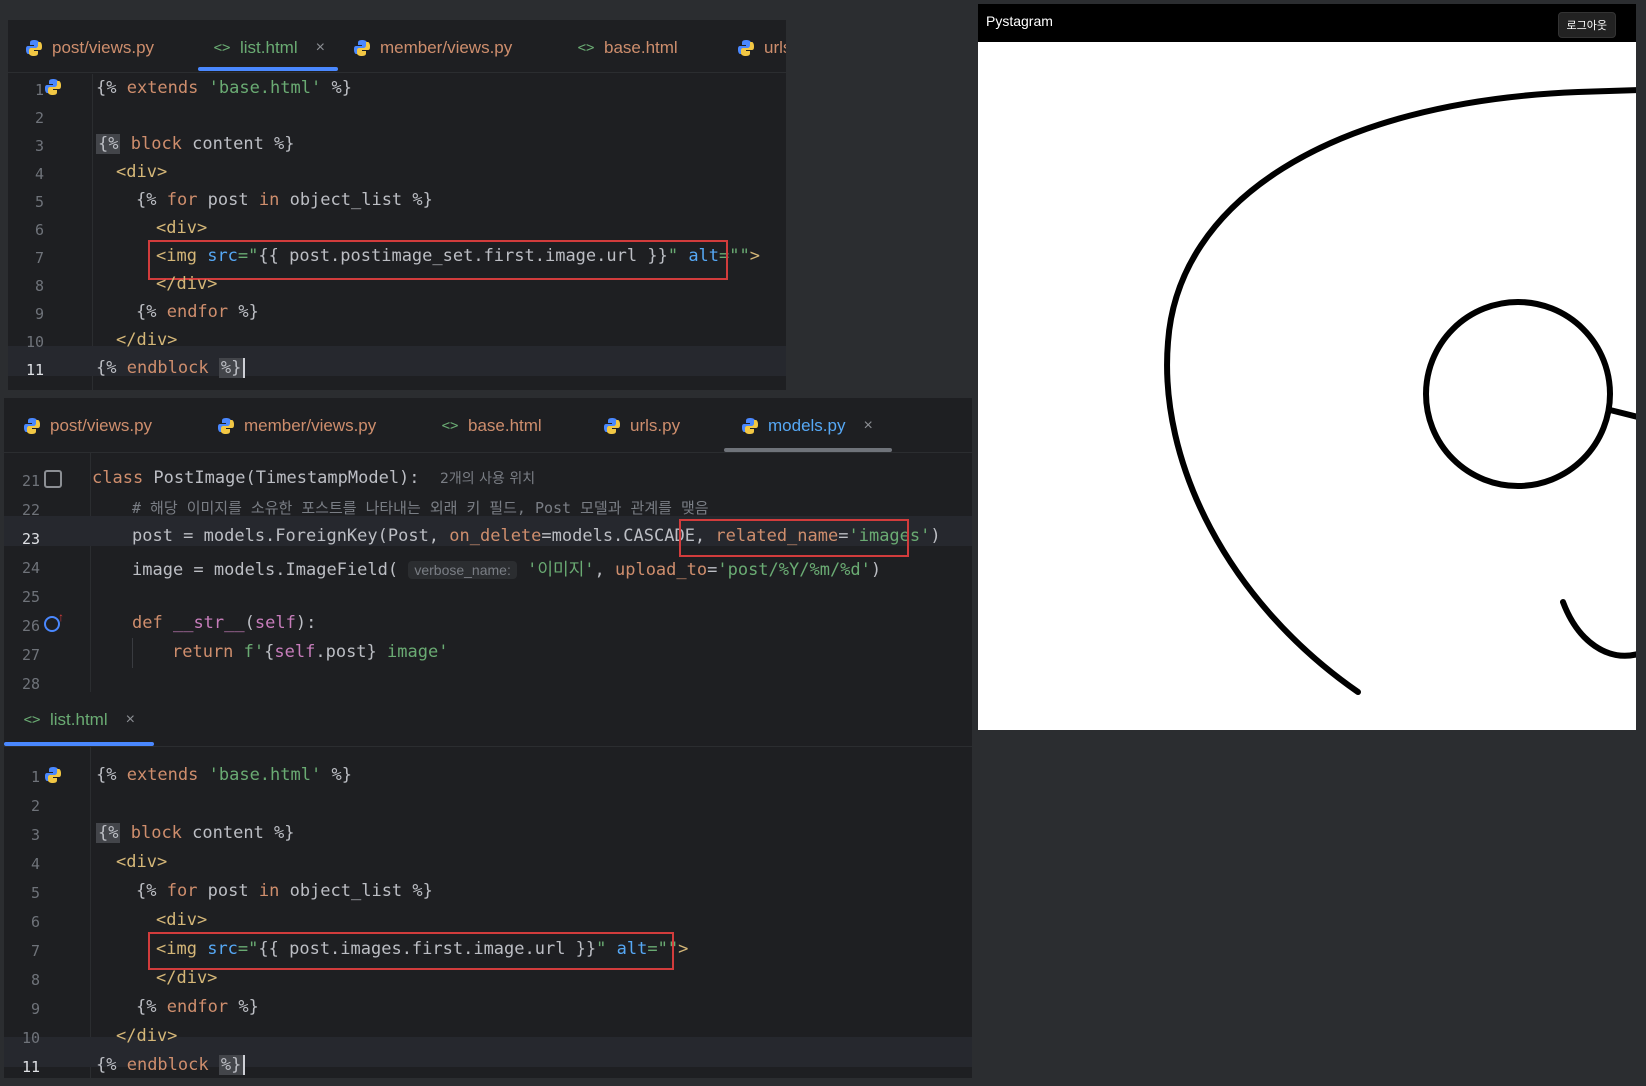  Describe the element at coordinates (487, 479) in the screenshot. I see `usage-hint: 2개의 사용 위치` at that location.